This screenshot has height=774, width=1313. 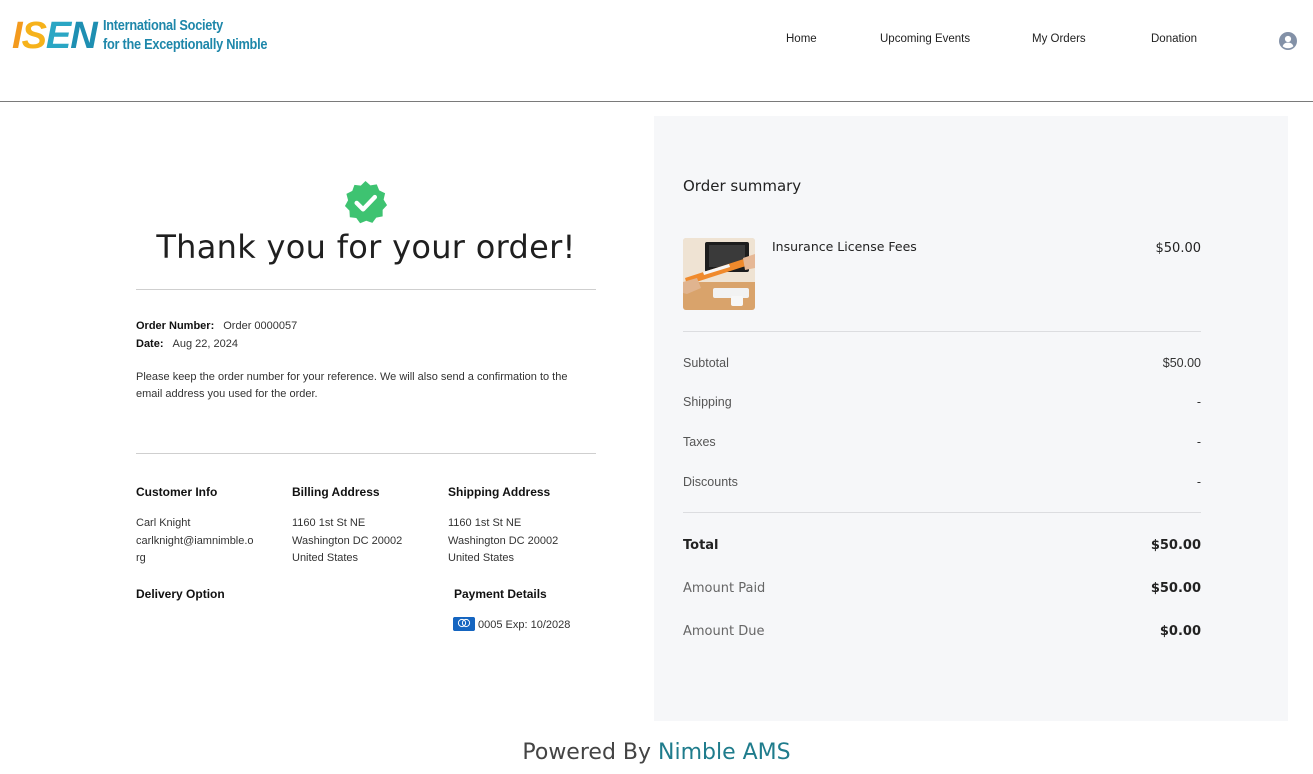 I want to click on subtotal-label: Subtotal, so click(x=706, y=363).